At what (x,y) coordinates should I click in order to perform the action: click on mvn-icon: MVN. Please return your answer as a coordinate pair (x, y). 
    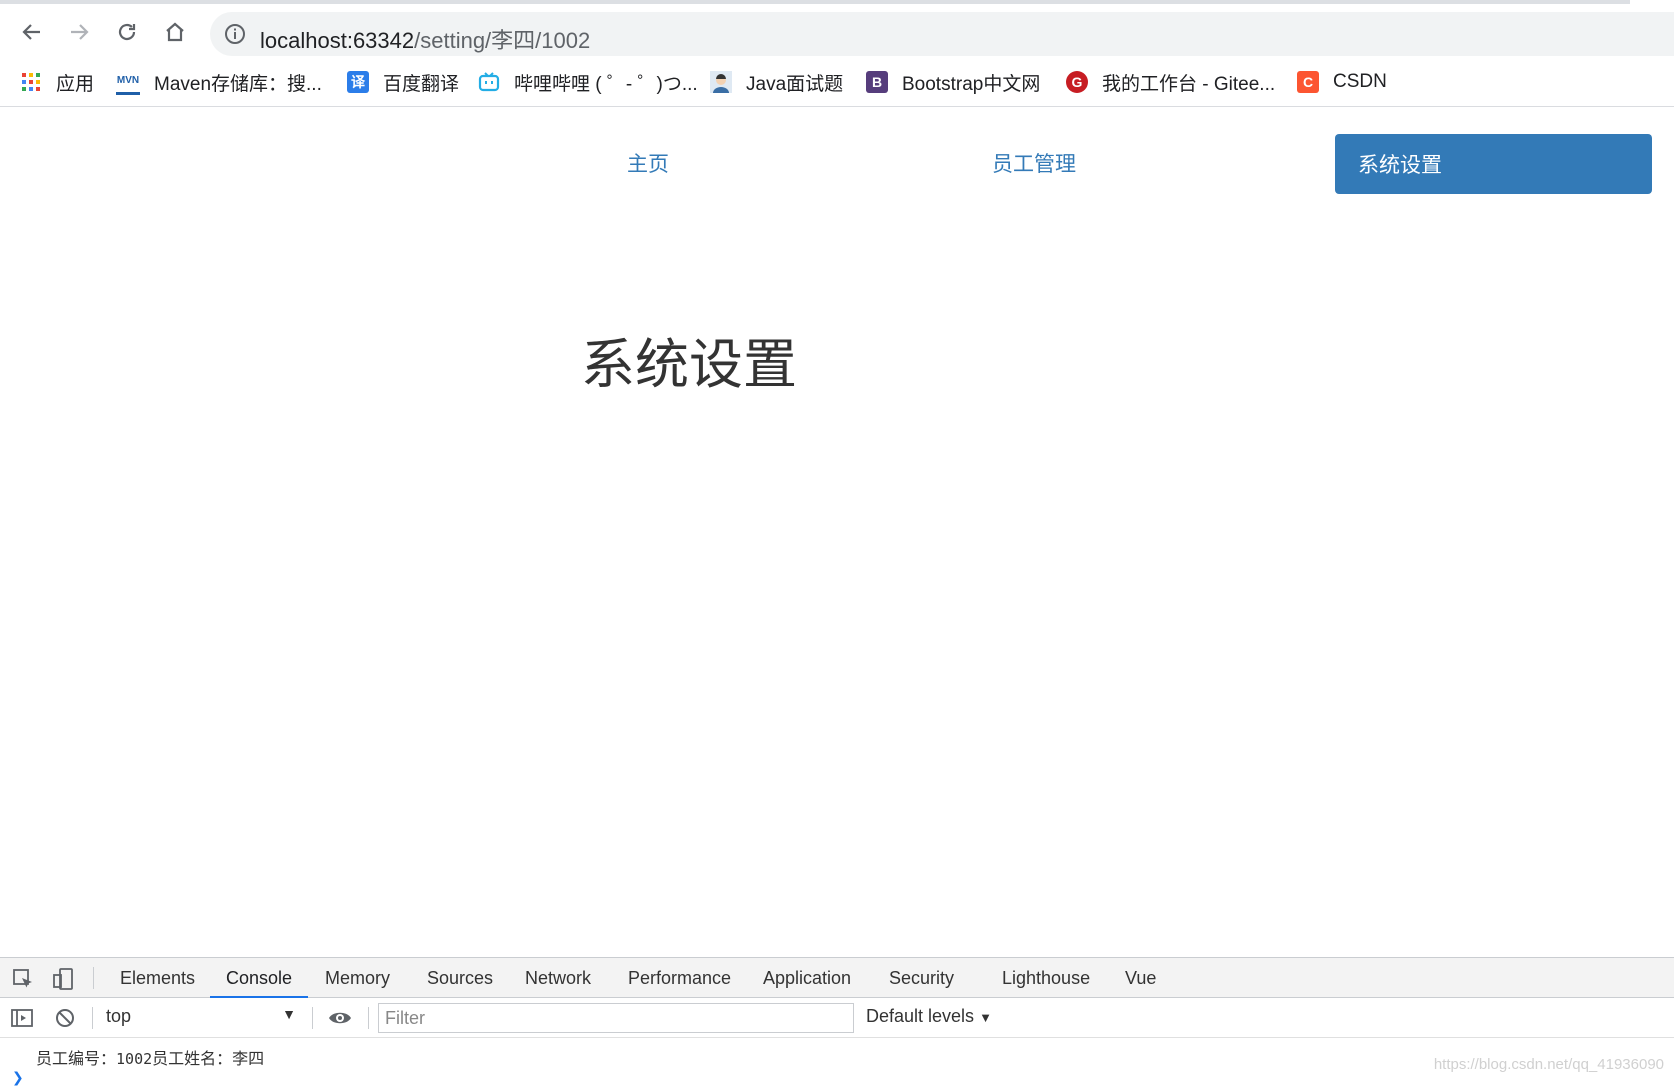
    Looking at the image, I should click on (128, 82).